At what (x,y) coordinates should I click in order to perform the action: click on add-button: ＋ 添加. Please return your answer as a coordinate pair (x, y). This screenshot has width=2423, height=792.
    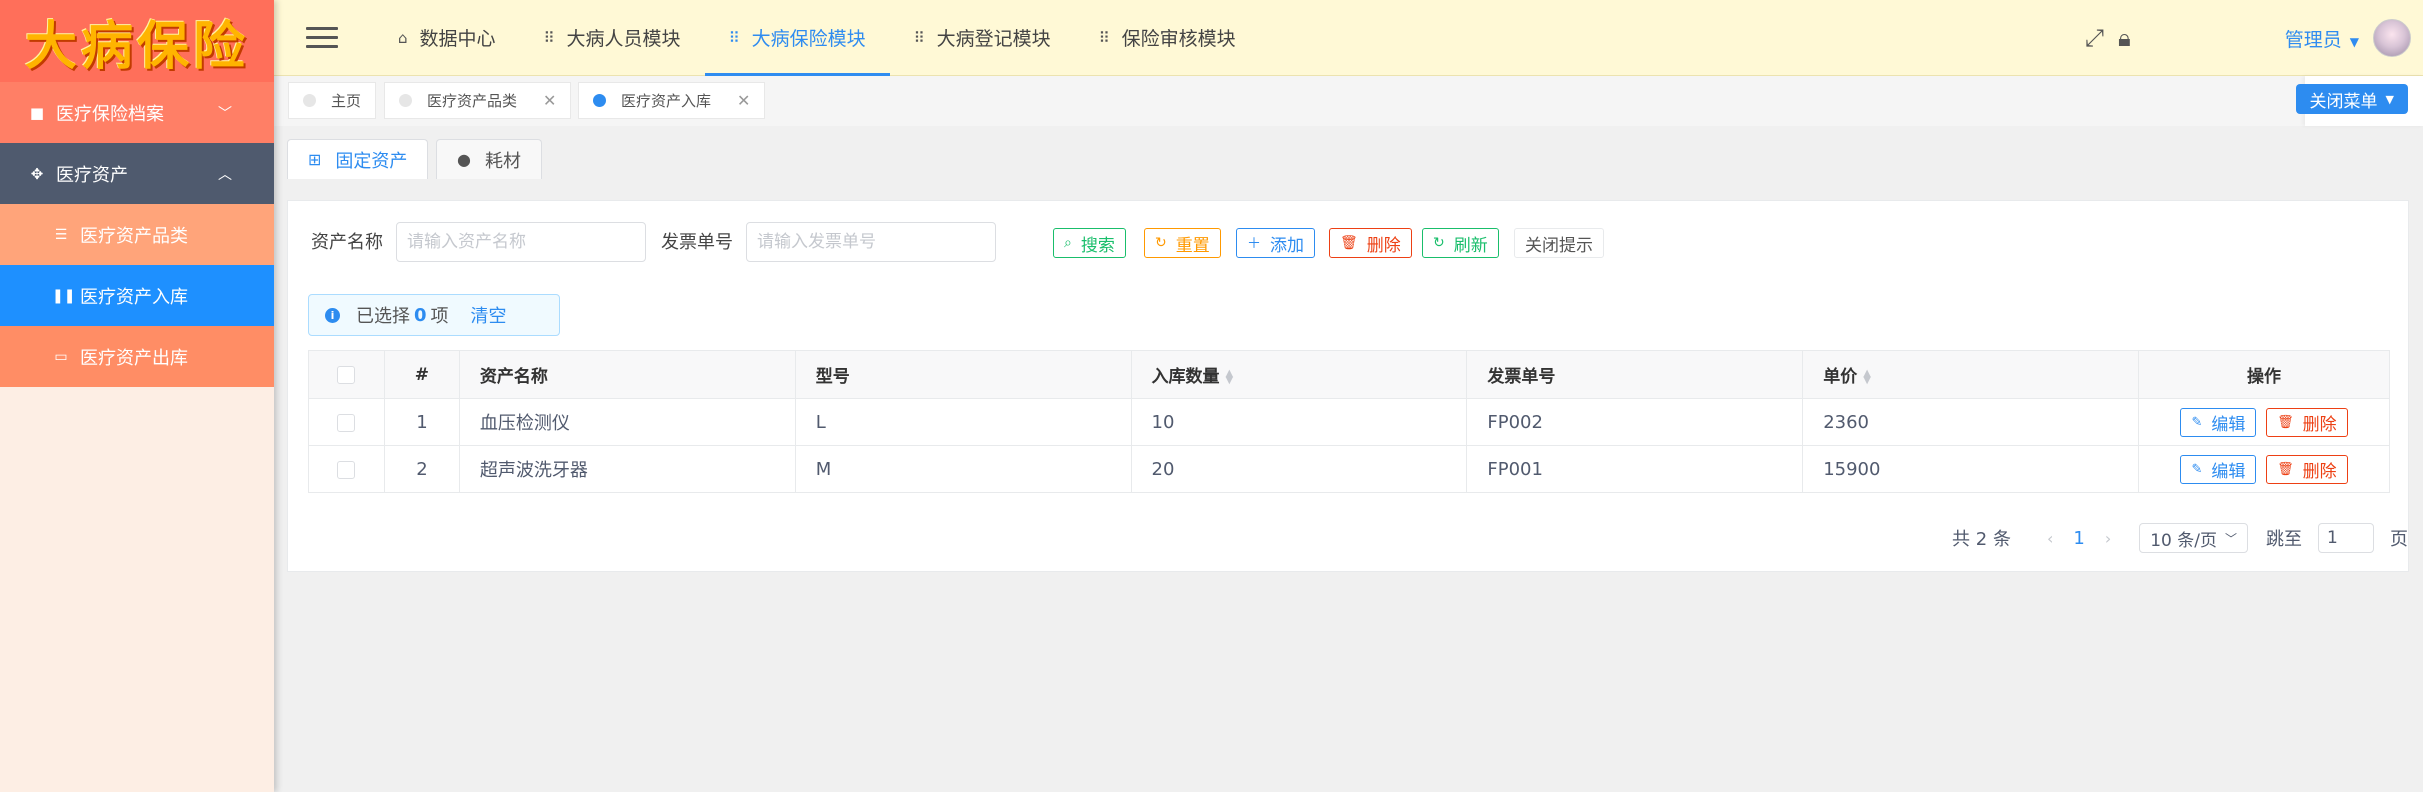
    Looking at the image, I should click on (1275, 243).